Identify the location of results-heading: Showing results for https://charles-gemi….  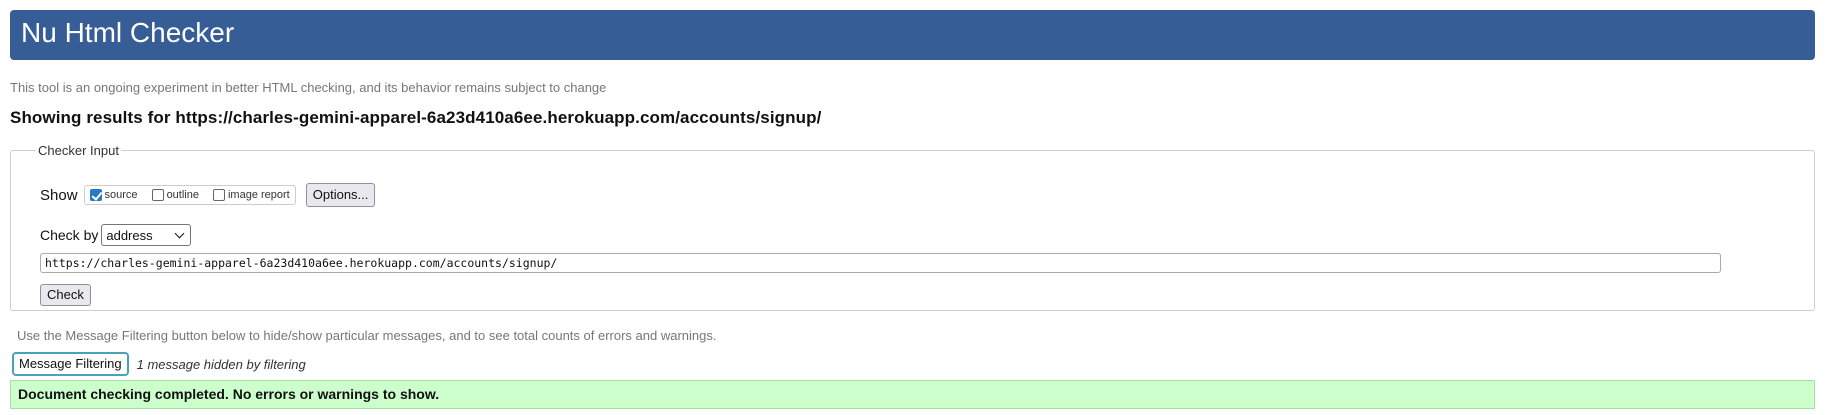
(416, 117).